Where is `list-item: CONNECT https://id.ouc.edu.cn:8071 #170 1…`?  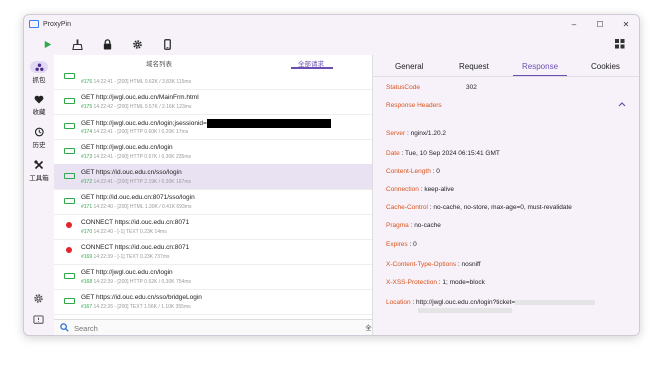
list-item: CONNECT https://id.ouc.edu.cn:8071 #170 1… is located at coordinates (222, 227).